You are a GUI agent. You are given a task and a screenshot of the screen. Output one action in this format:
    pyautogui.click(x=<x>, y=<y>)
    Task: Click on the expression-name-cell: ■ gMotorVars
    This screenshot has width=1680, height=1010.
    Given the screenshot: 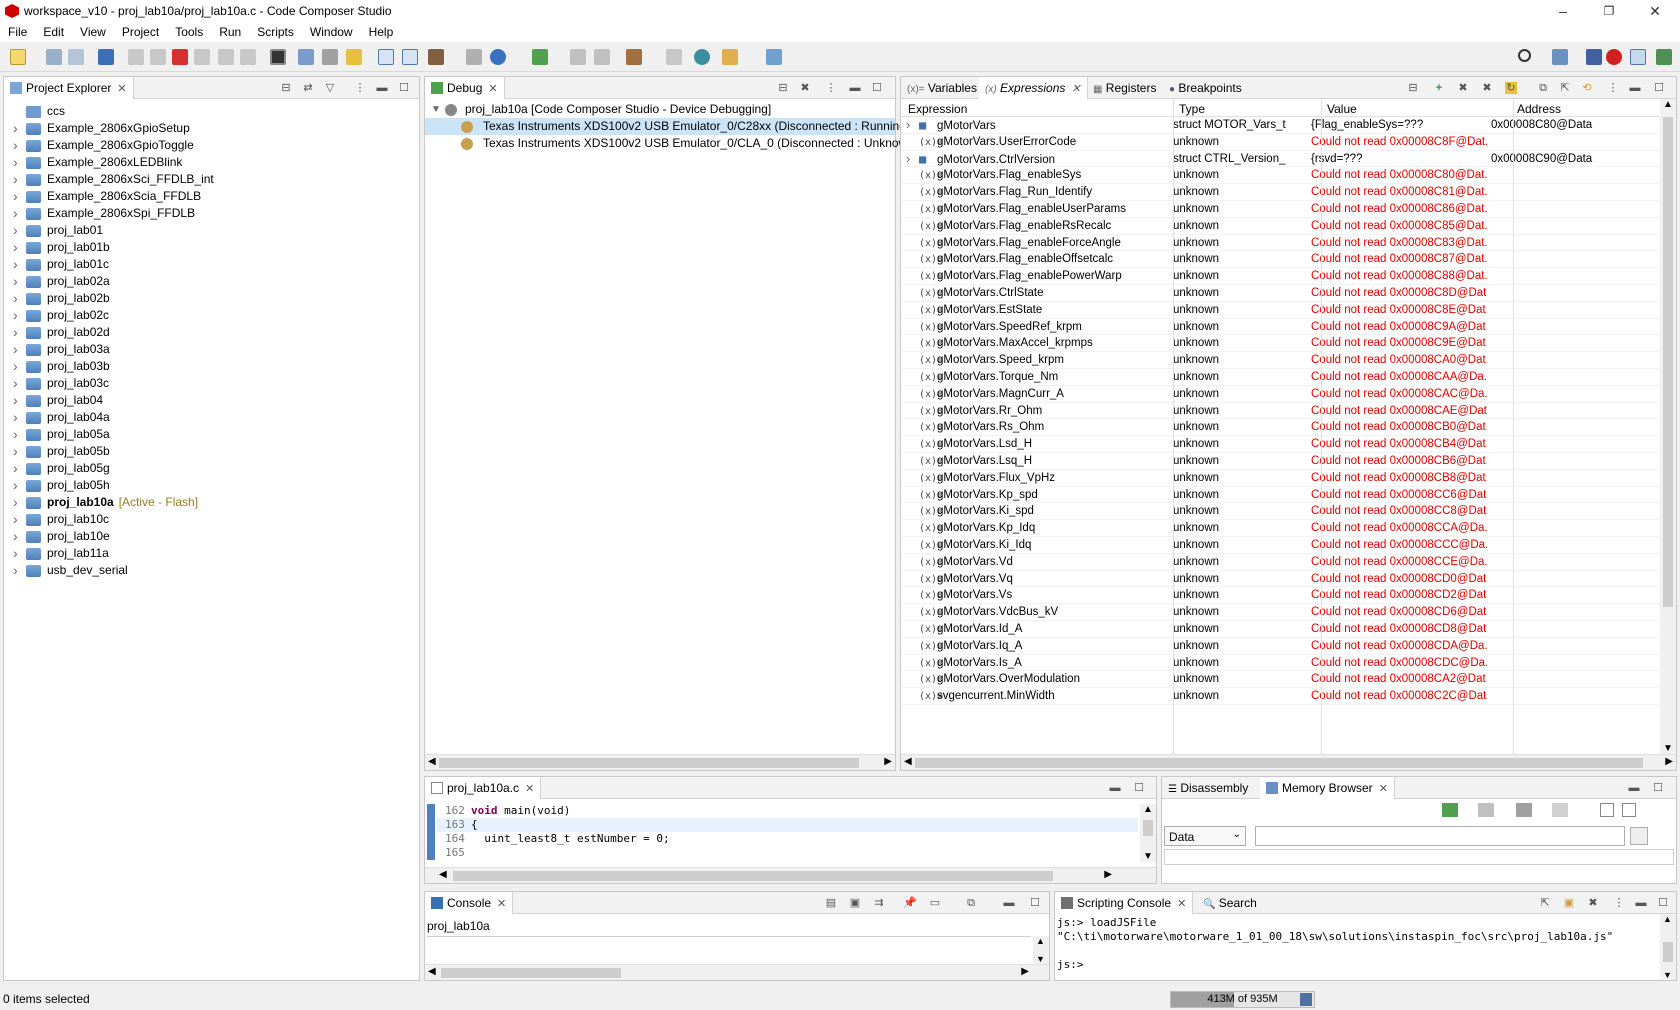 What is the action you would take?
    pyautogui.click(x=1035, y=126)
    